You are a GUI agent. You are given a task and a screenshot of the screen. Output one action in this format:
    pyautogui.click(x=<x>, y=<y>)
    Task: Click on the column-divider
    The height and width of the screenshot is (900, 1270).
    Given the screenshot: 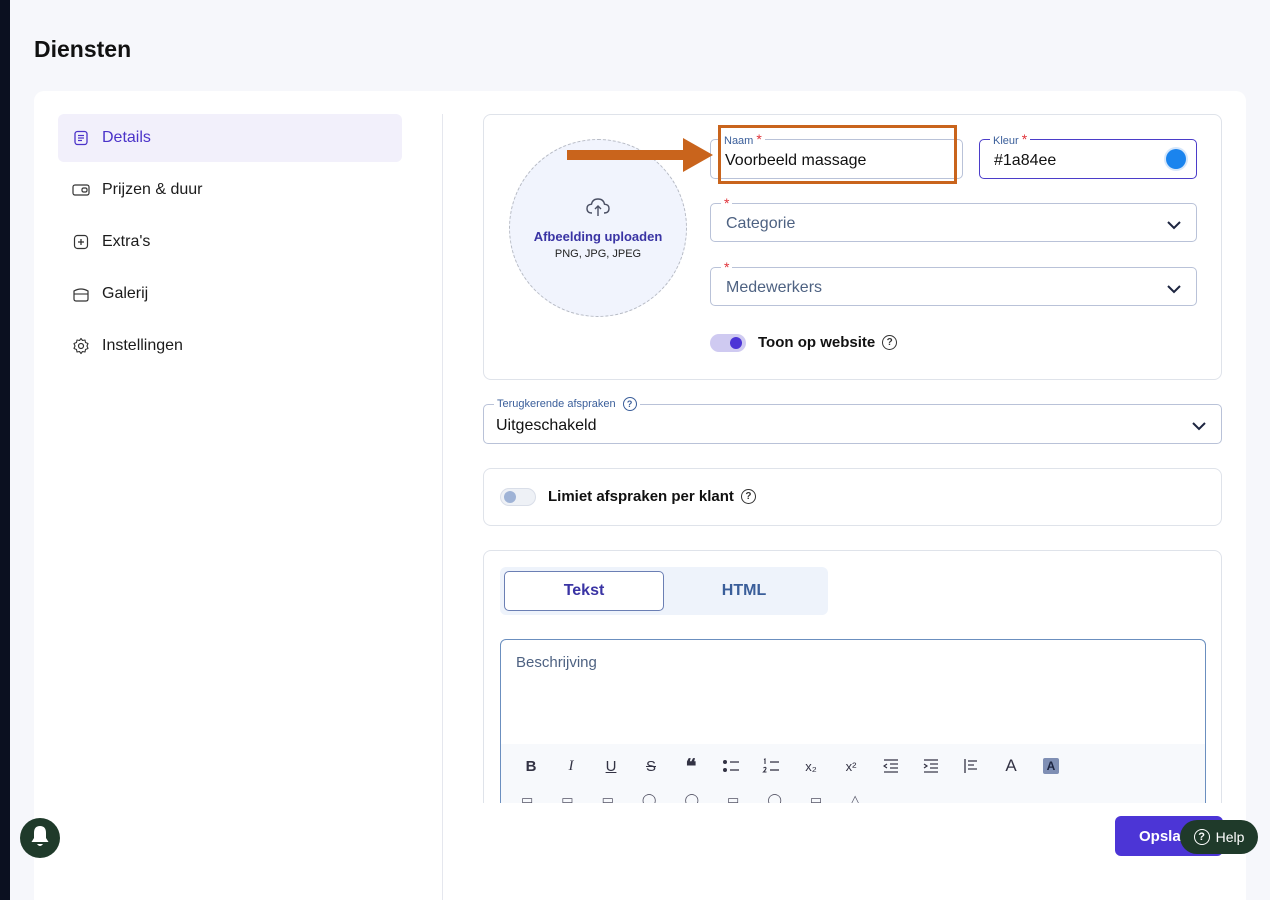 What is the action you would take?
    pyautogui.click(x=442, y=507)
    